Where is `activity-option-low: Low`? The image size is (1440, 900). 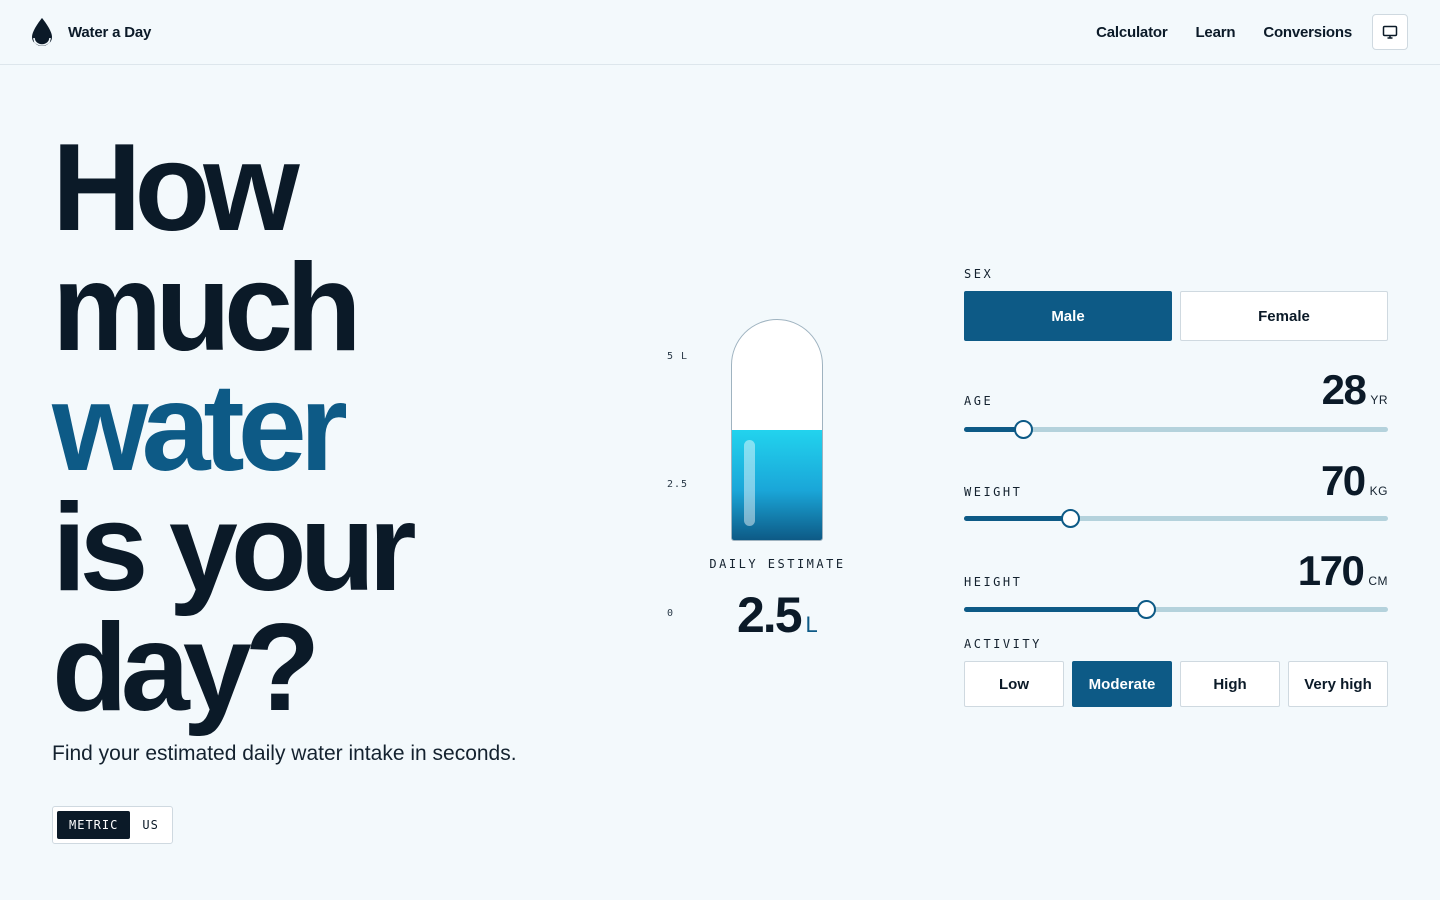 activity-option-low: Low is located at coordinates (1014, 684).